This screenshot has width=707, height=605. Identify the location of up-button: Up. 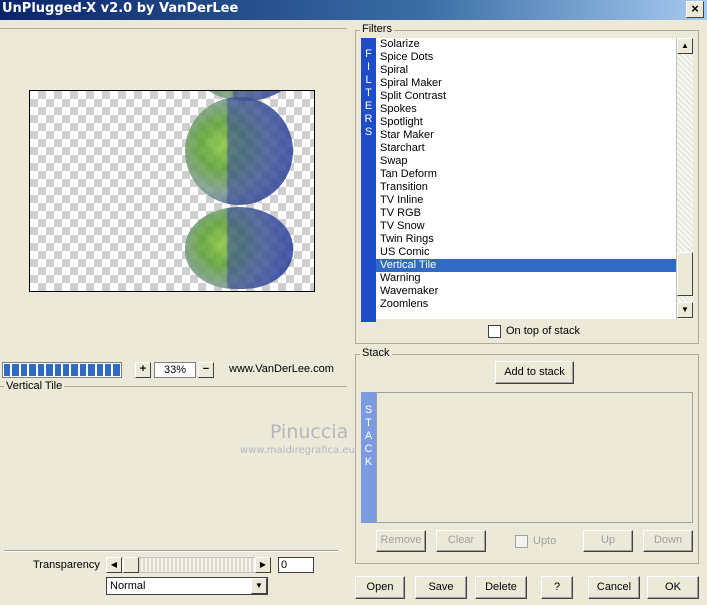
(608, 541).